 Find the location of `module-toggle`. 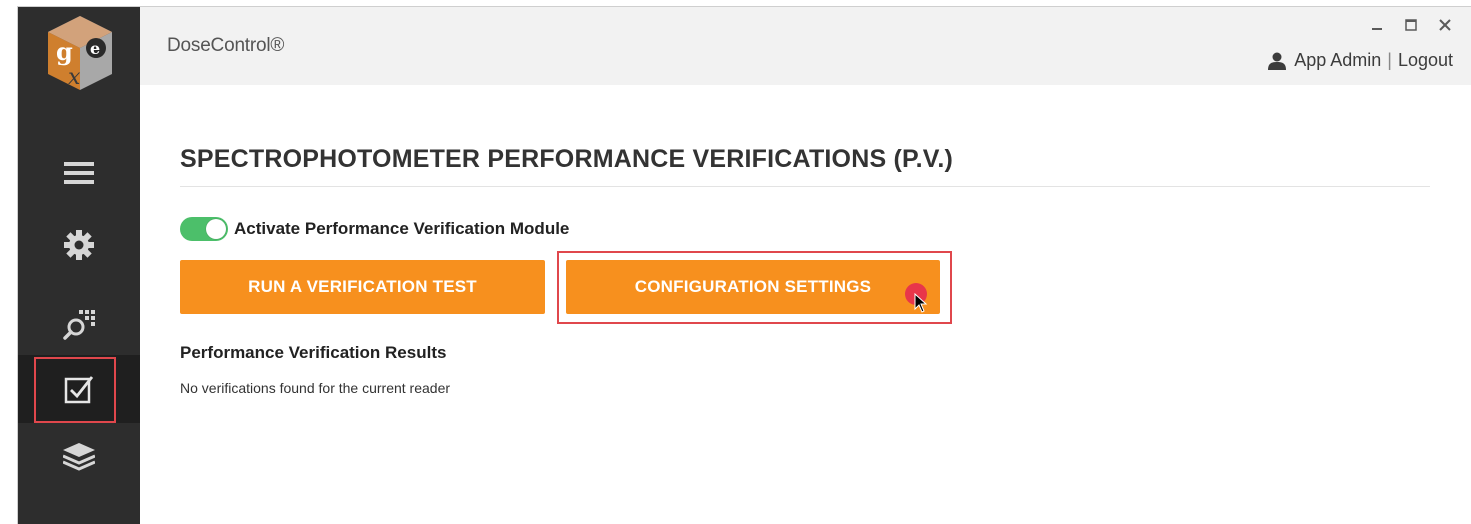

module-toggle is located at coordinates (204, 229).